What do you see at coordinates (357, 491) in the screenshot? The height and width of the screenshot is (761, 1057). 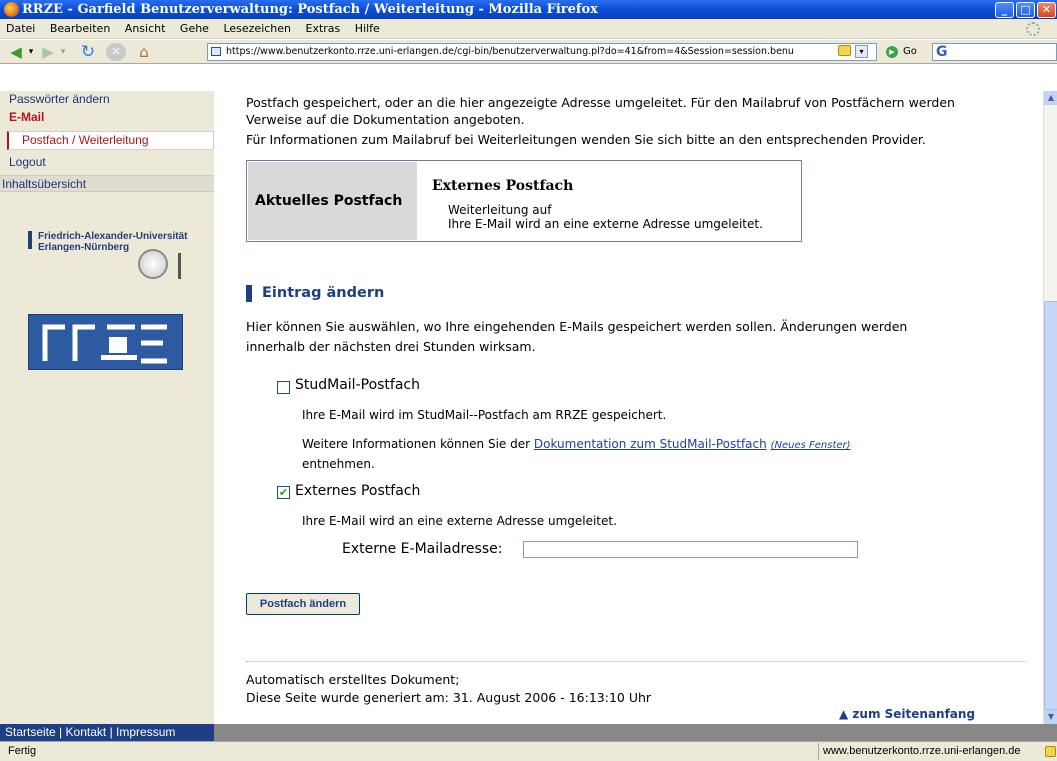 I see `external-label: Externes Postfach` at bounding box center [357, 491].